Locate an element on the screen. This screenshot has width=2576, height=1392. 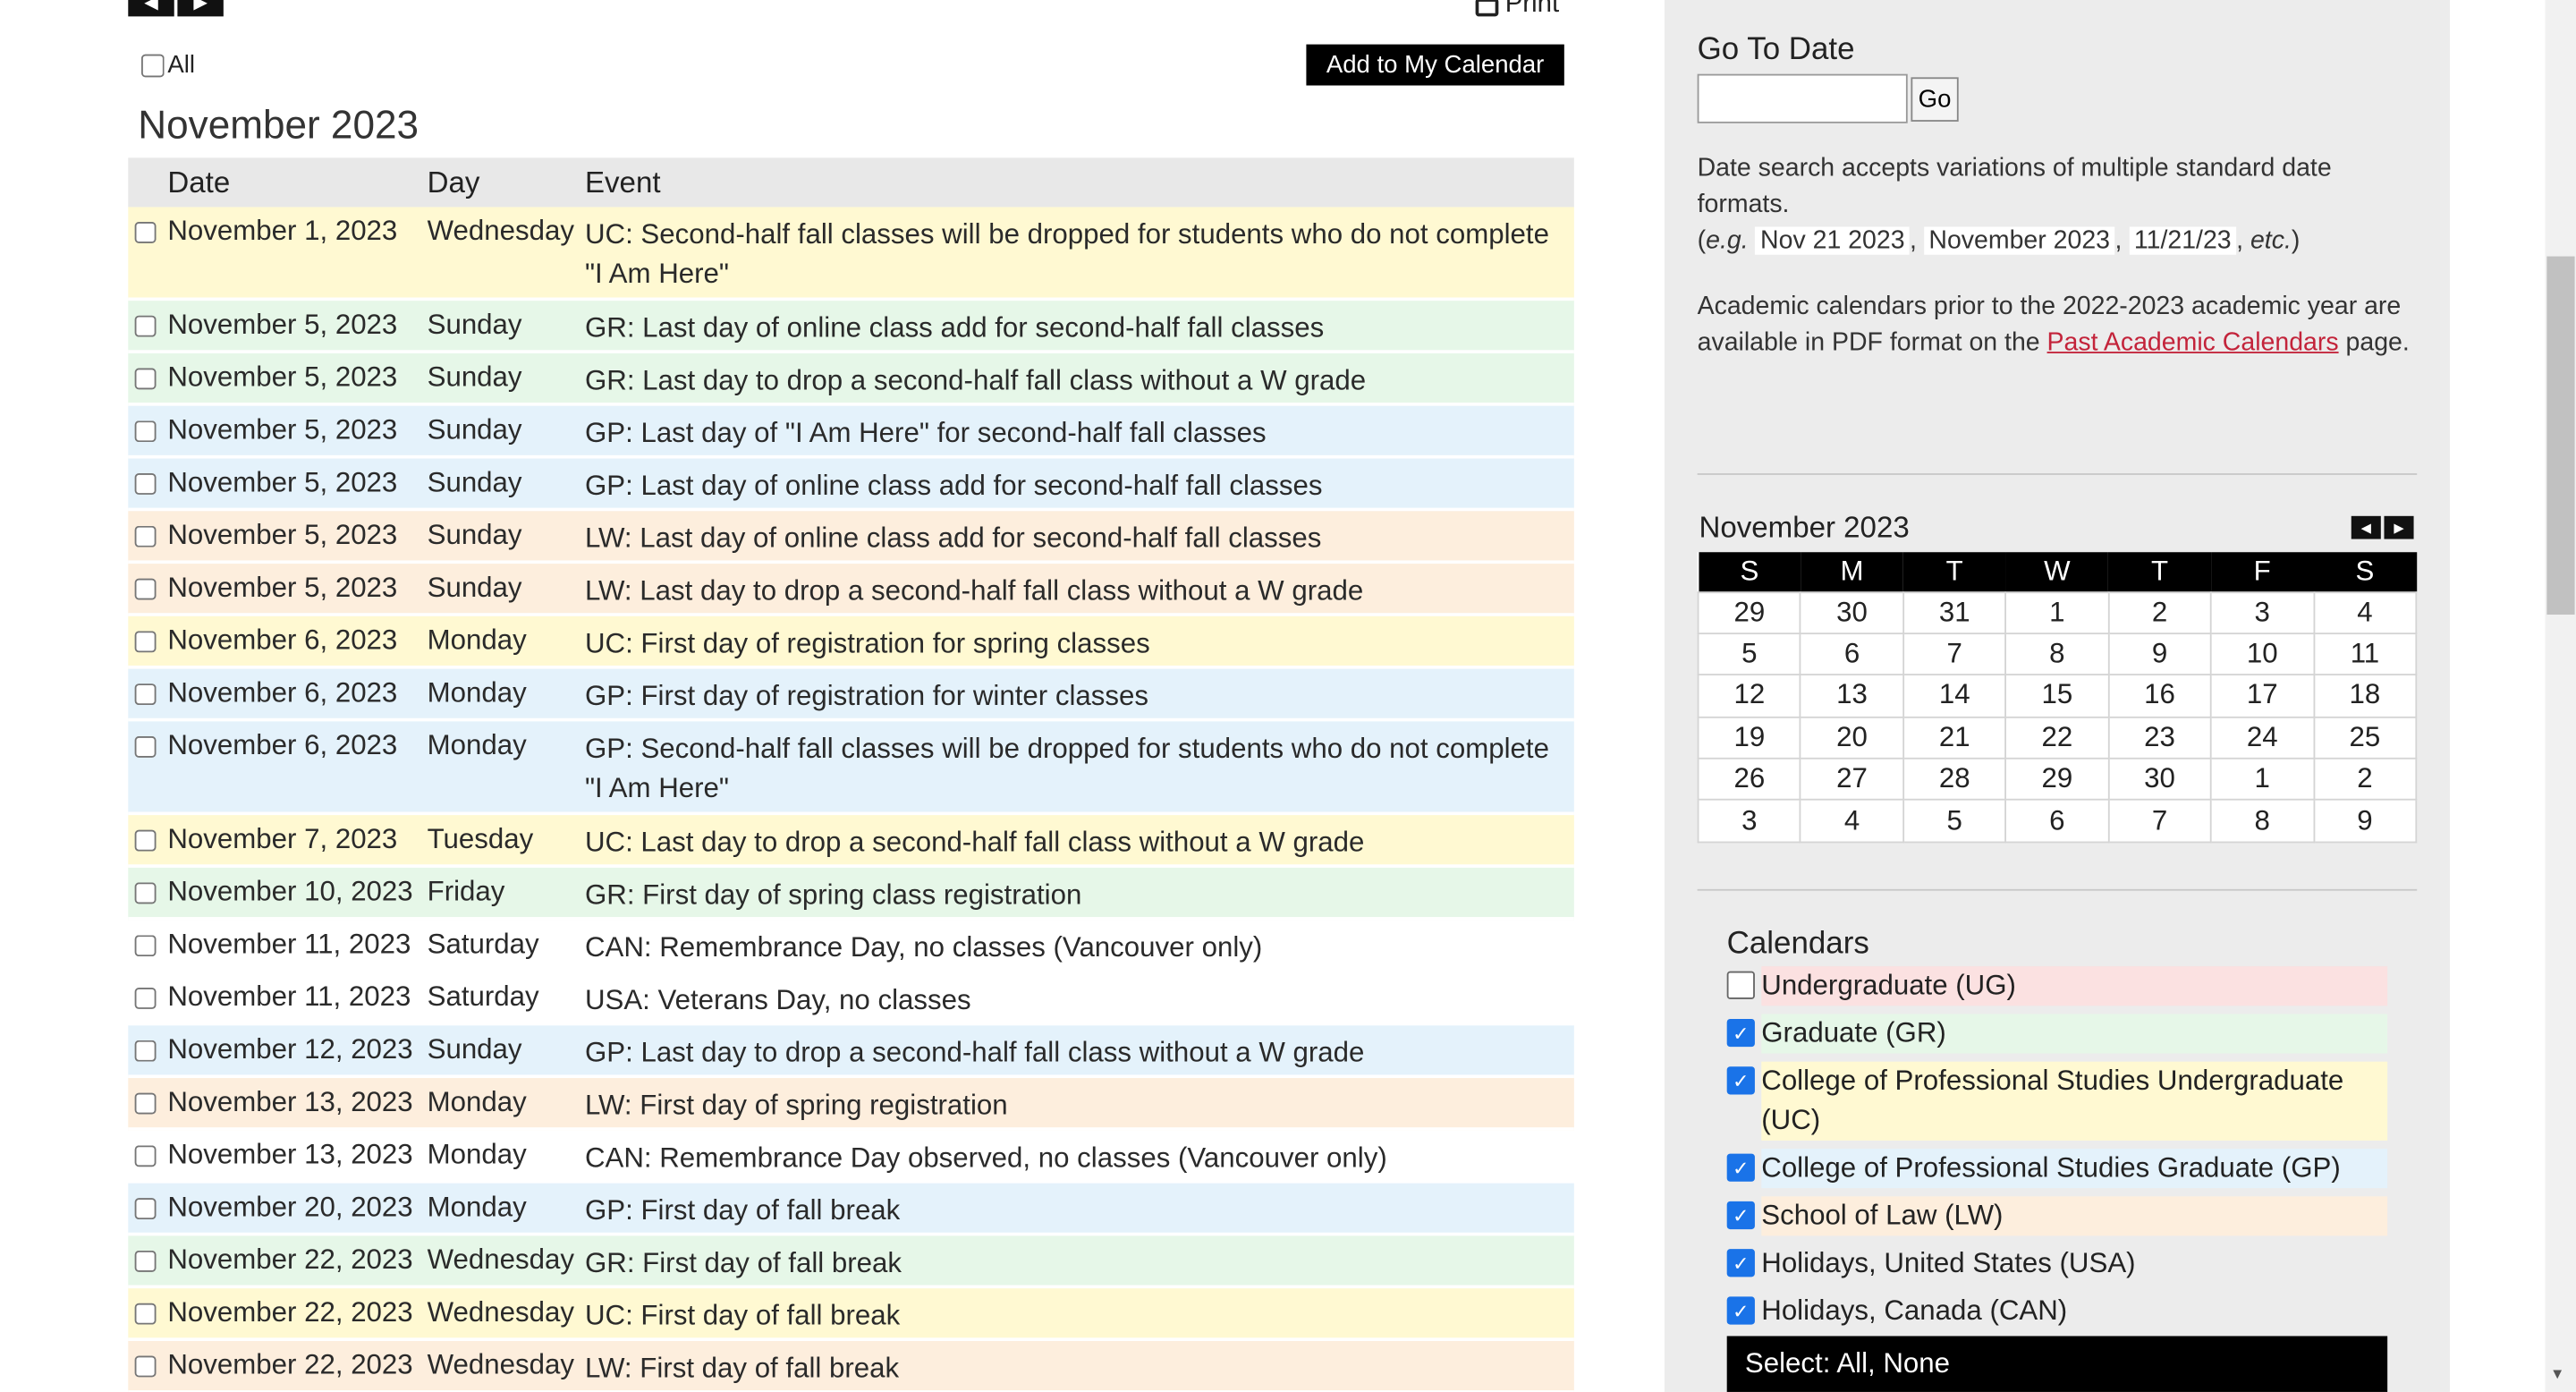
calendar-day: 10 is located at coordinates (2262, 654).